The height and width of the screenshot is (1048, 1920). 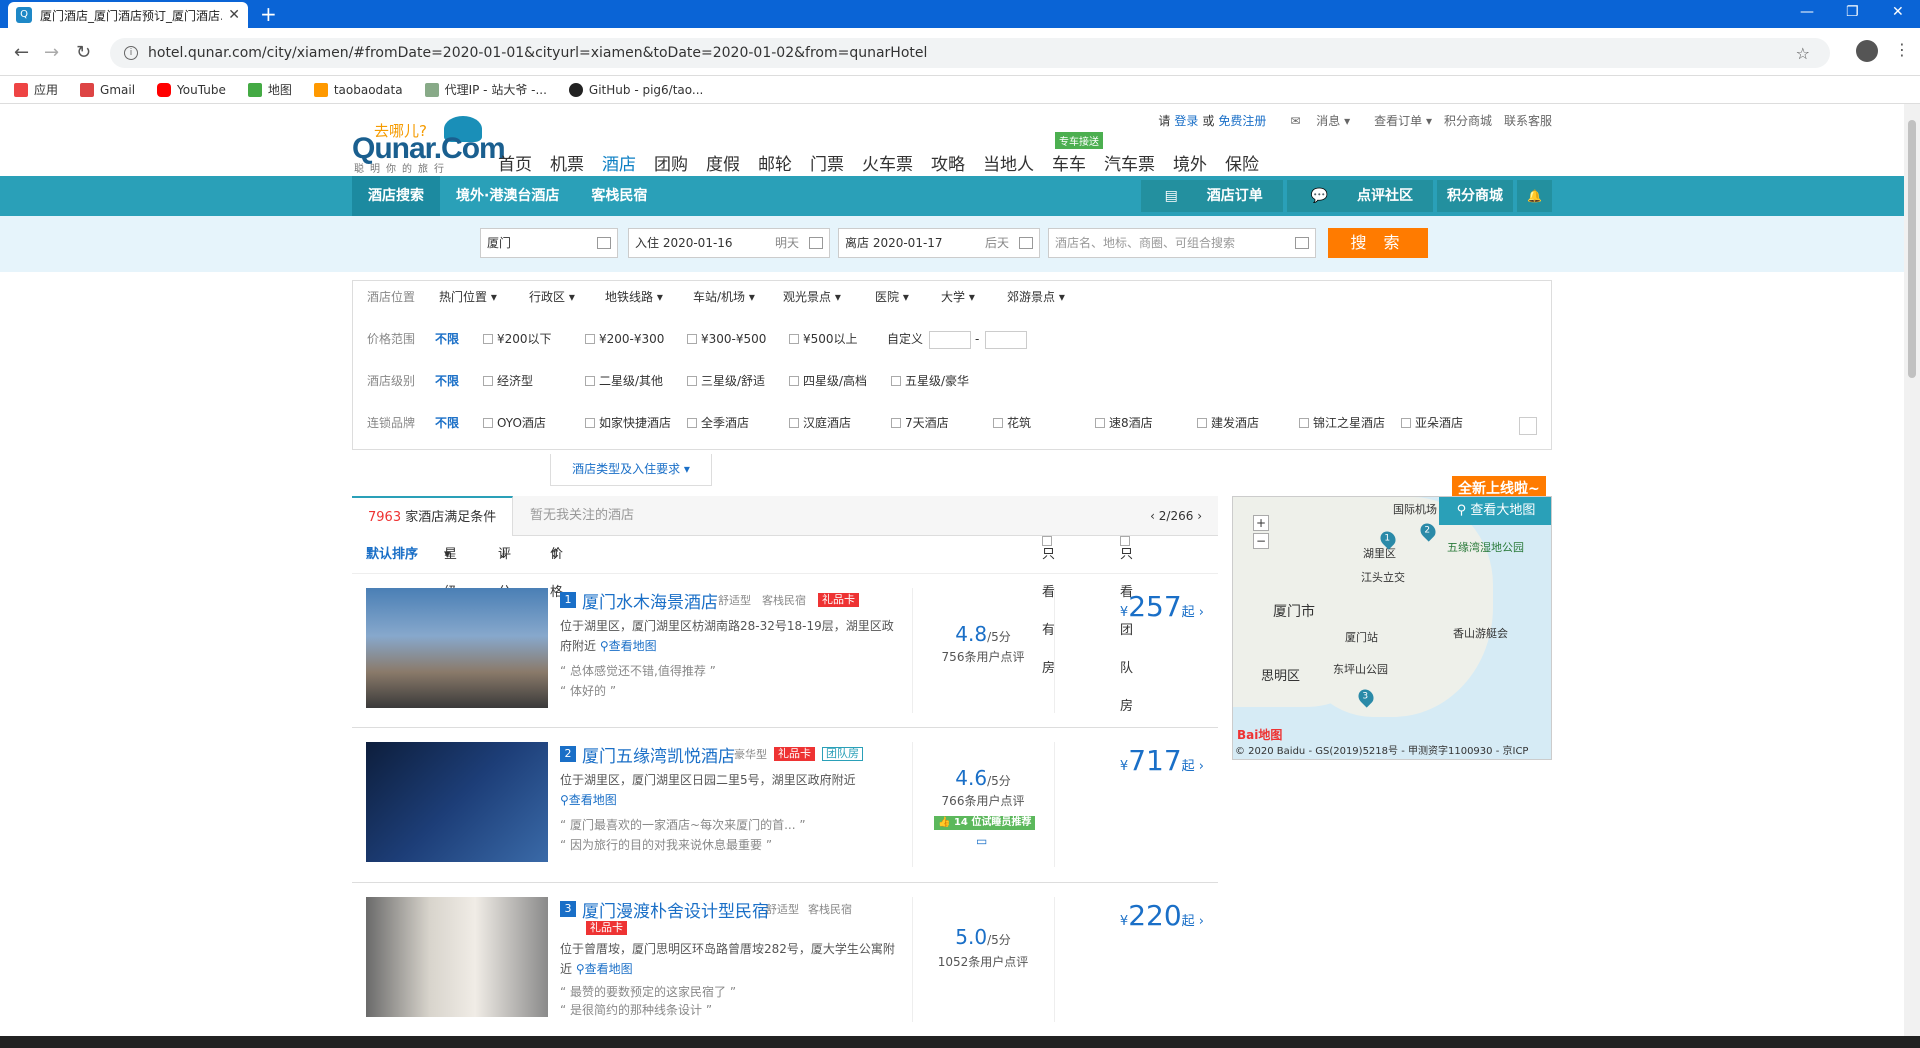 What do you see at coordinates (1807, 12) in the screenshot?
I see `minimize-icon: —` at bounding box center [1807, 12].